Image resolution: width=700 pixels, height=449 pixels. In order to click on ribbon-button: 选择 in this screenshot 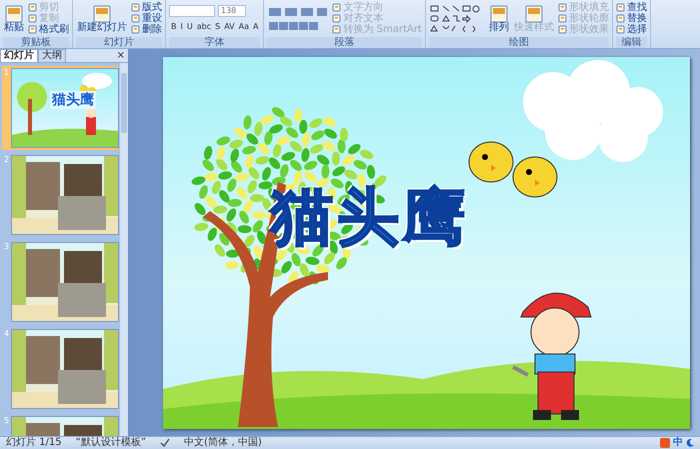, I will do `click(631, 29)`.